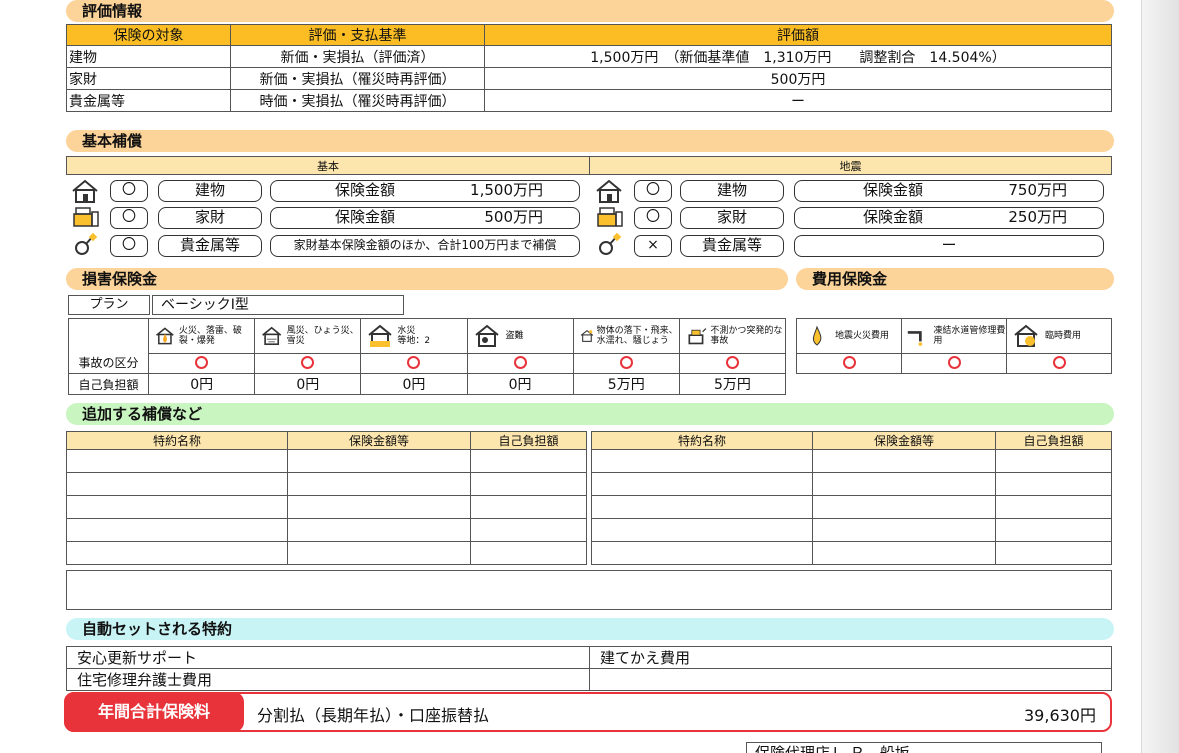 The width and height of the screenshot is (1179, 753). I want to click on additional-table-right: 特約名称 保険金額等 自己負担額, so click(851, 498).